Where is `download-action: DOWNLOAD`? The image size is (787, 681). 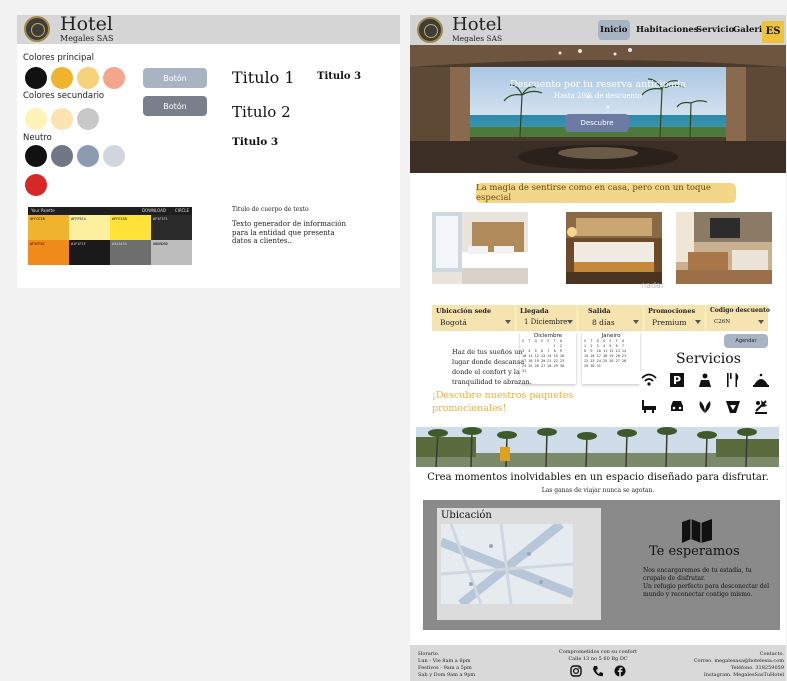
download-action: DOWNLOAD is located at coordinates (154, 211).